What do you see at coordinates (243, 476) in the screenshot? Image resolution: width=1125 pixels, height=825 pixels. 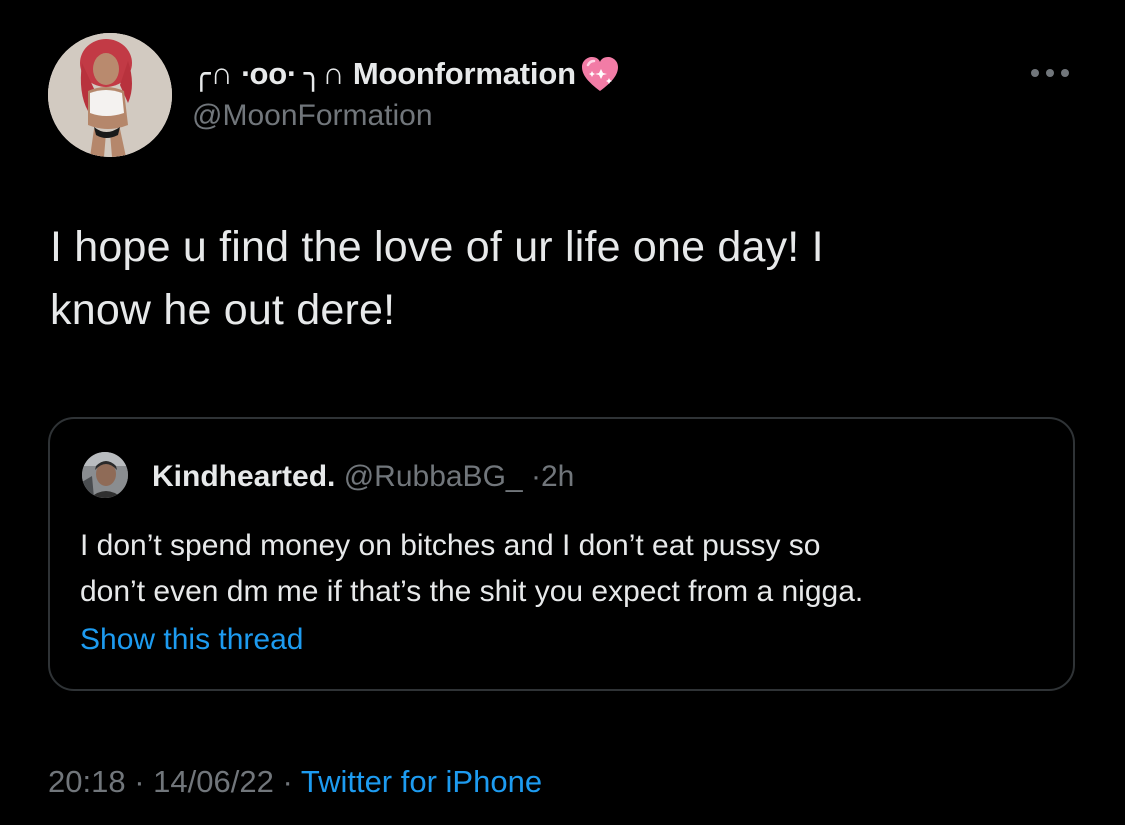 I see `quoted-author-name: Kindhearted.` at bounding box center [243, 476].